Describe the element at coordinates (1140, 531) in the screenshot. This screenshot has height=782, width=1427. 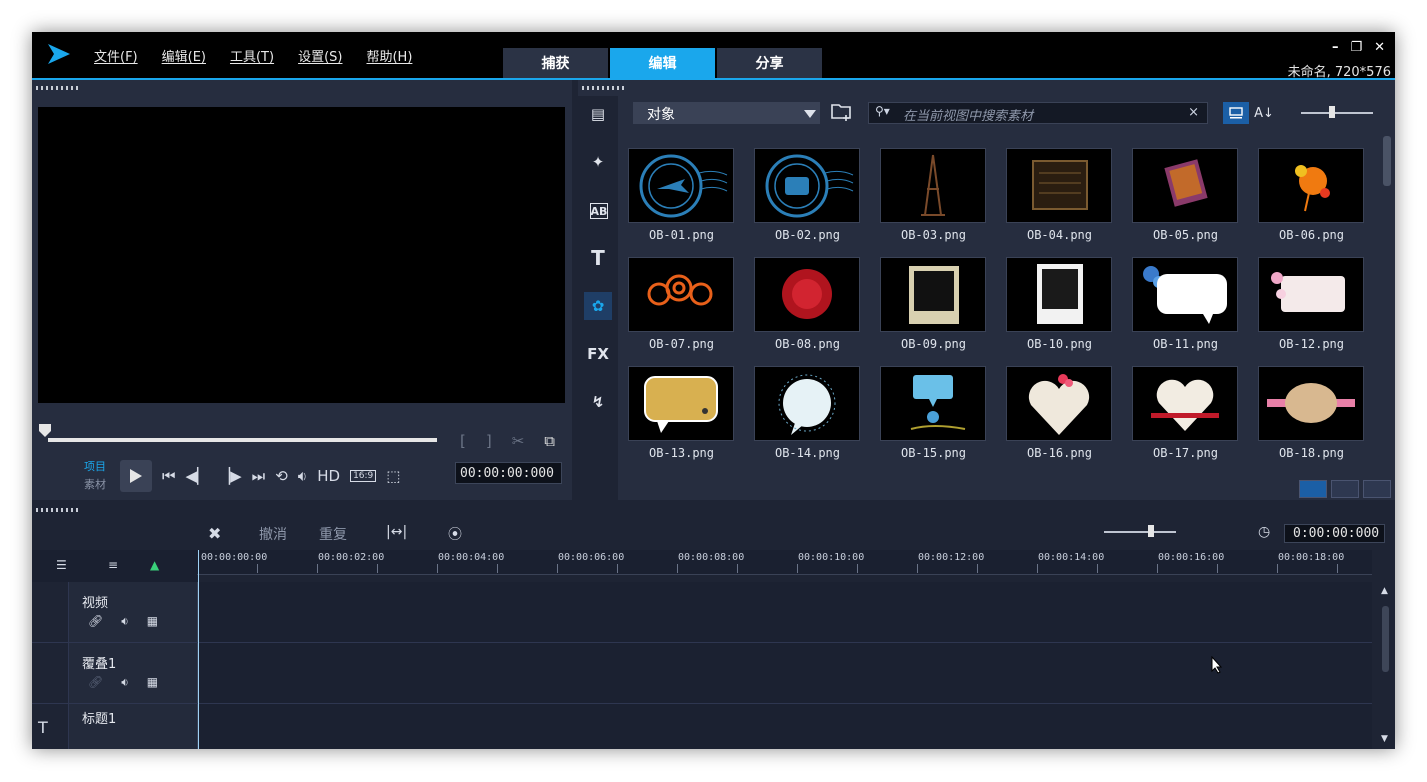
I see `timeline-zoom-slider` at that location.